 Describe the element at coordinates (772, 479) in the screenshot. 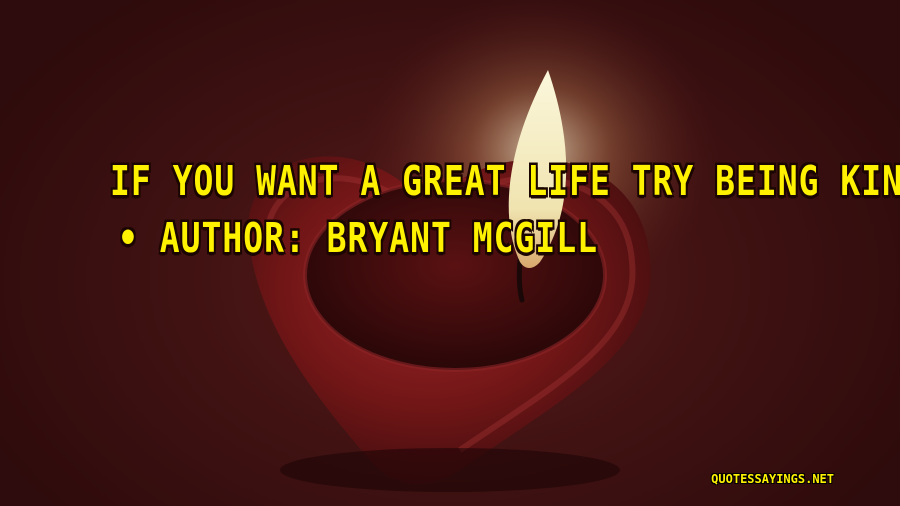

I see `watermark: QUOTESSAYINGS.NET` at that location.